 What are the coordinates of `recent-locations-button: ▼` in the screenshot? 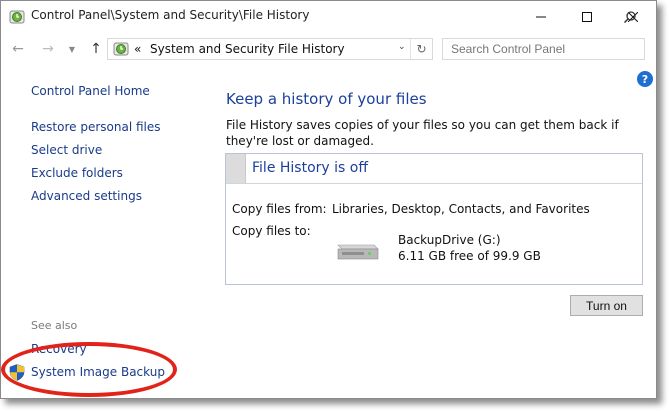 It's located at (72, 49).